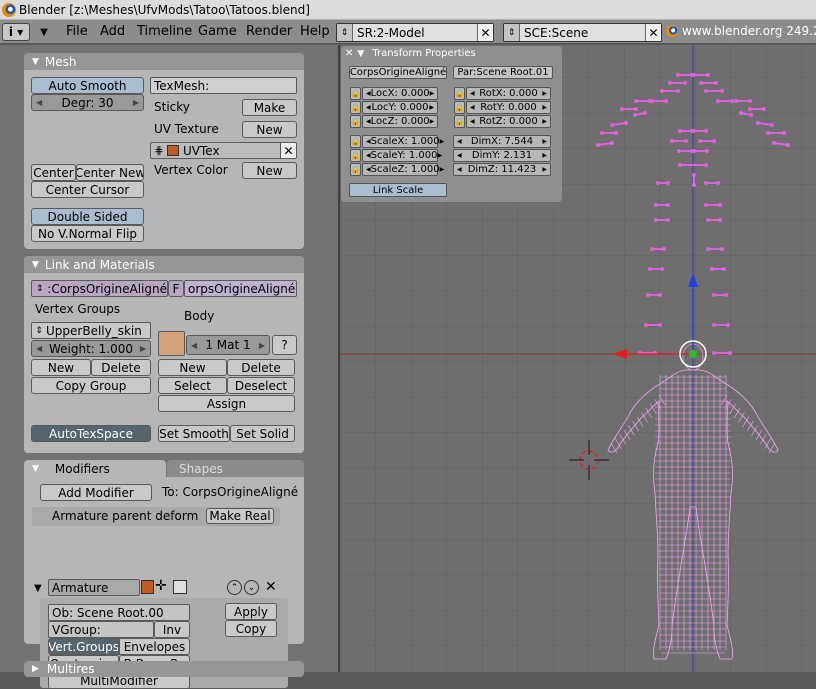  Describe the element at coordinates (402, 155) in the screenshot. I see `scaley-field: ◀ ScaleY: 1.000 ▶` at that location.